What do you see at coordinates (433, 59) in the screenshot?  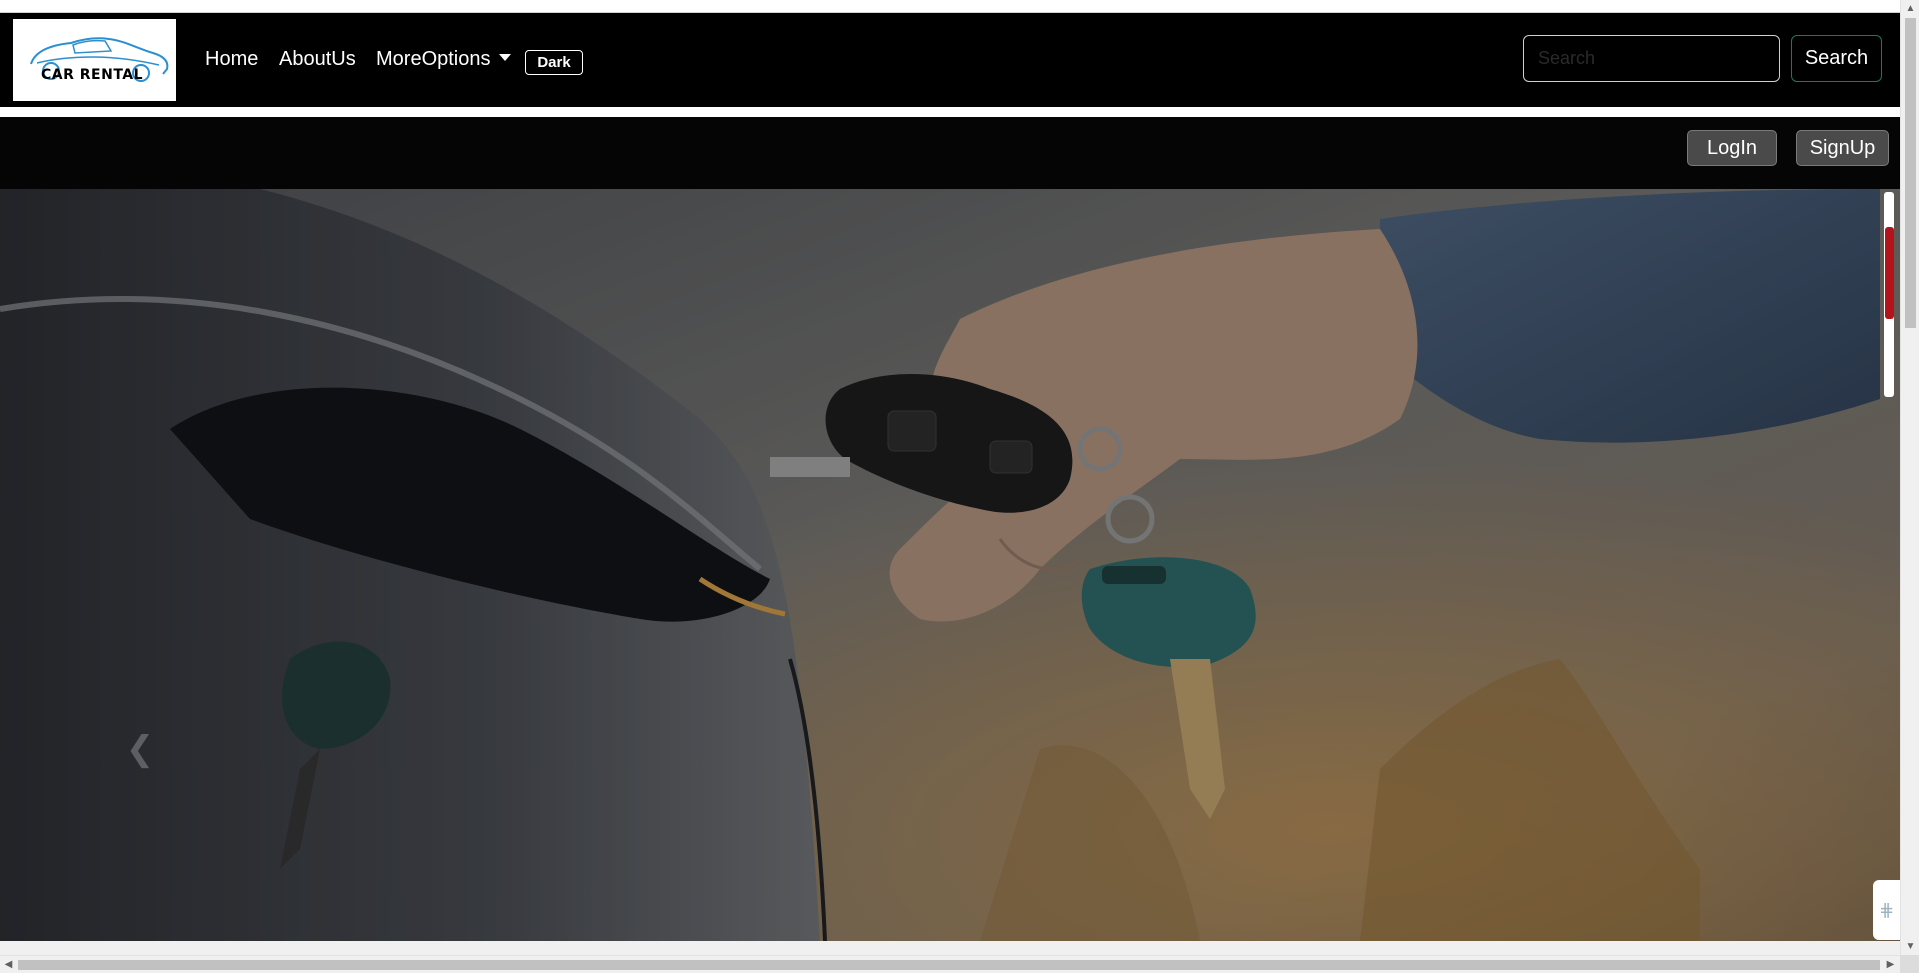 I see `nav-dropdown-moreoptions-label: MoreOptions` at bounding box center [433, 59].